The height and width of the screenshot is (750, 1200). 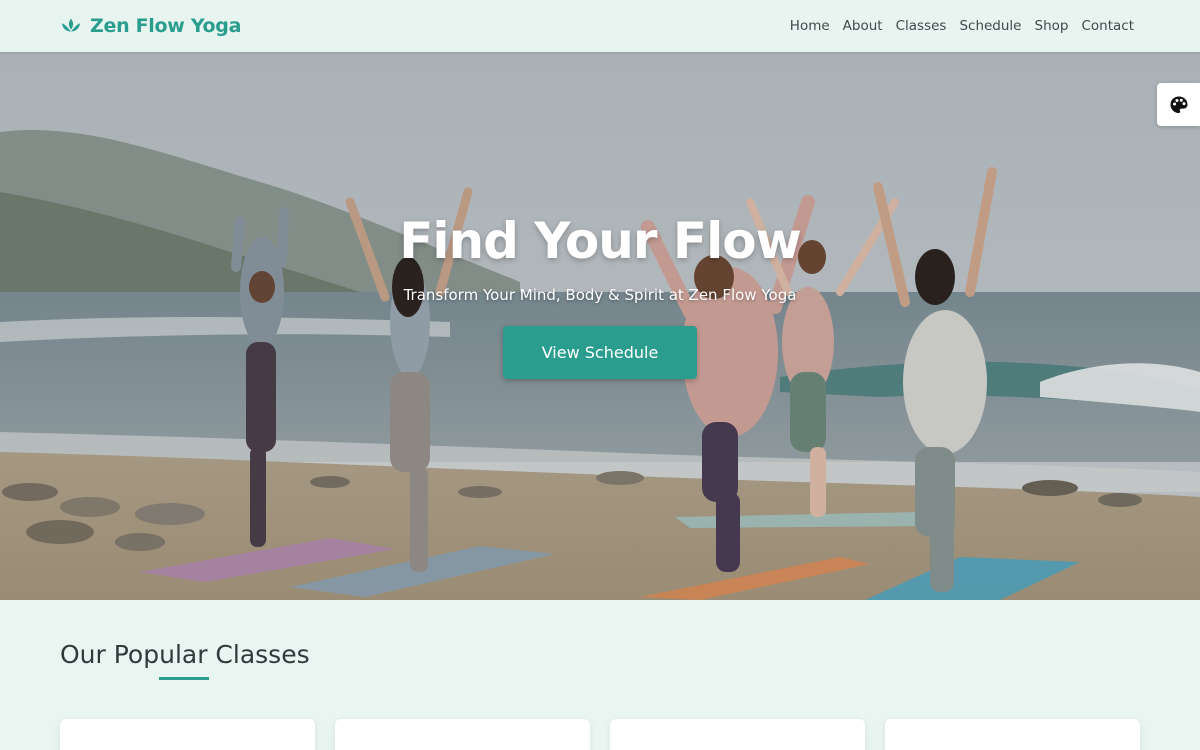 What do you see at coordinates (185, 654) in the screenshot?
I see `section-title: Our Popular Classes` at bounding box center [185, 654].